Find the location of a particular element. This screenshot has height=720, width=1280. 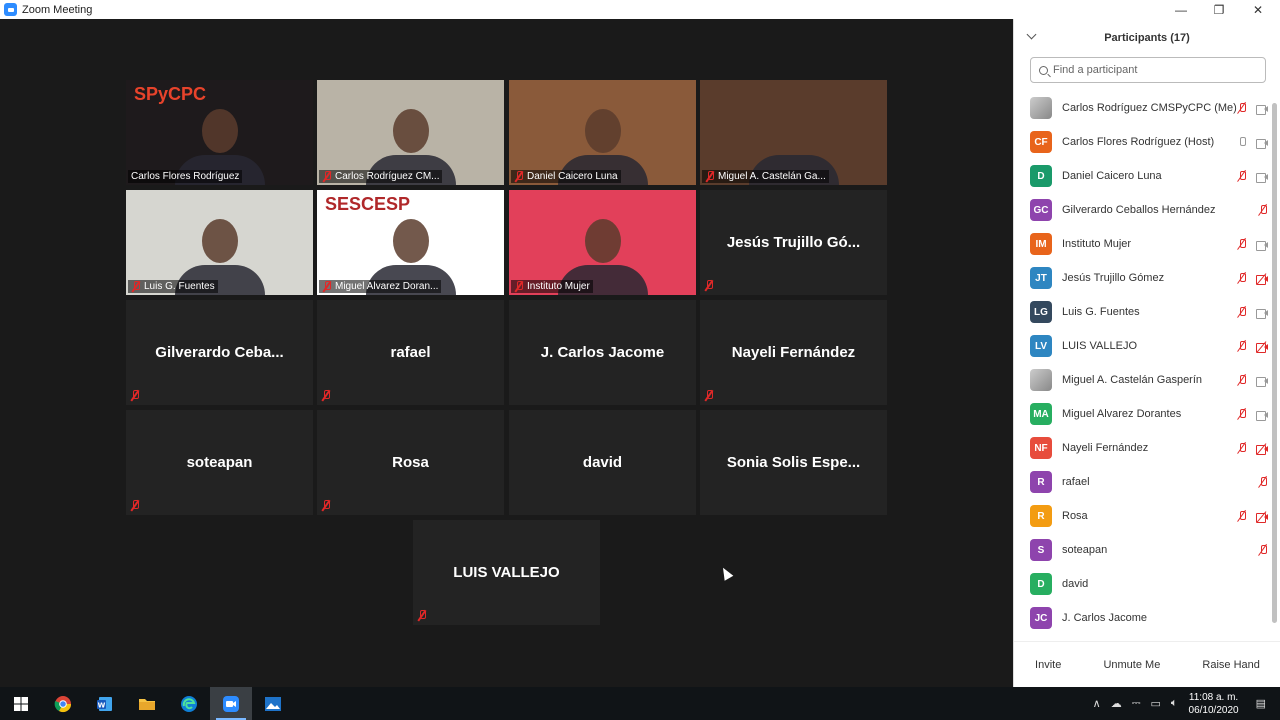

tile-name-label: Instituto Mujer is located at coordinates (552, 286).